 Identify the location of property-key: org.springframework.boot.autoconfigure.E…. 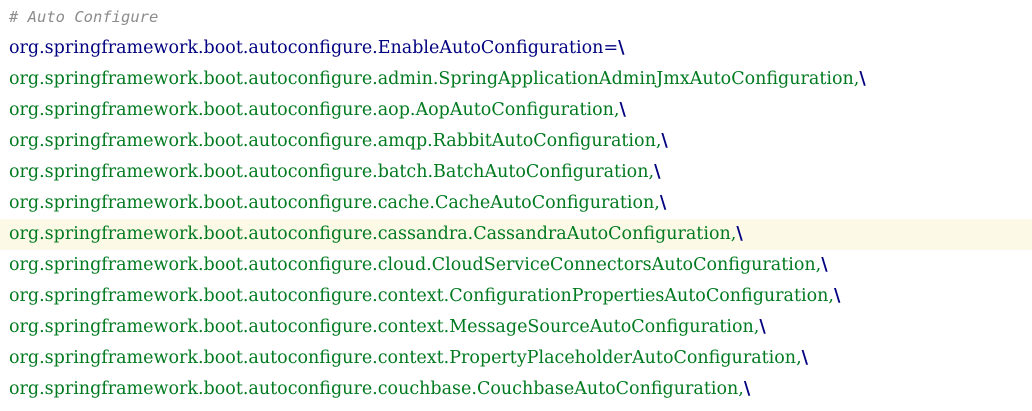
(306, 48).